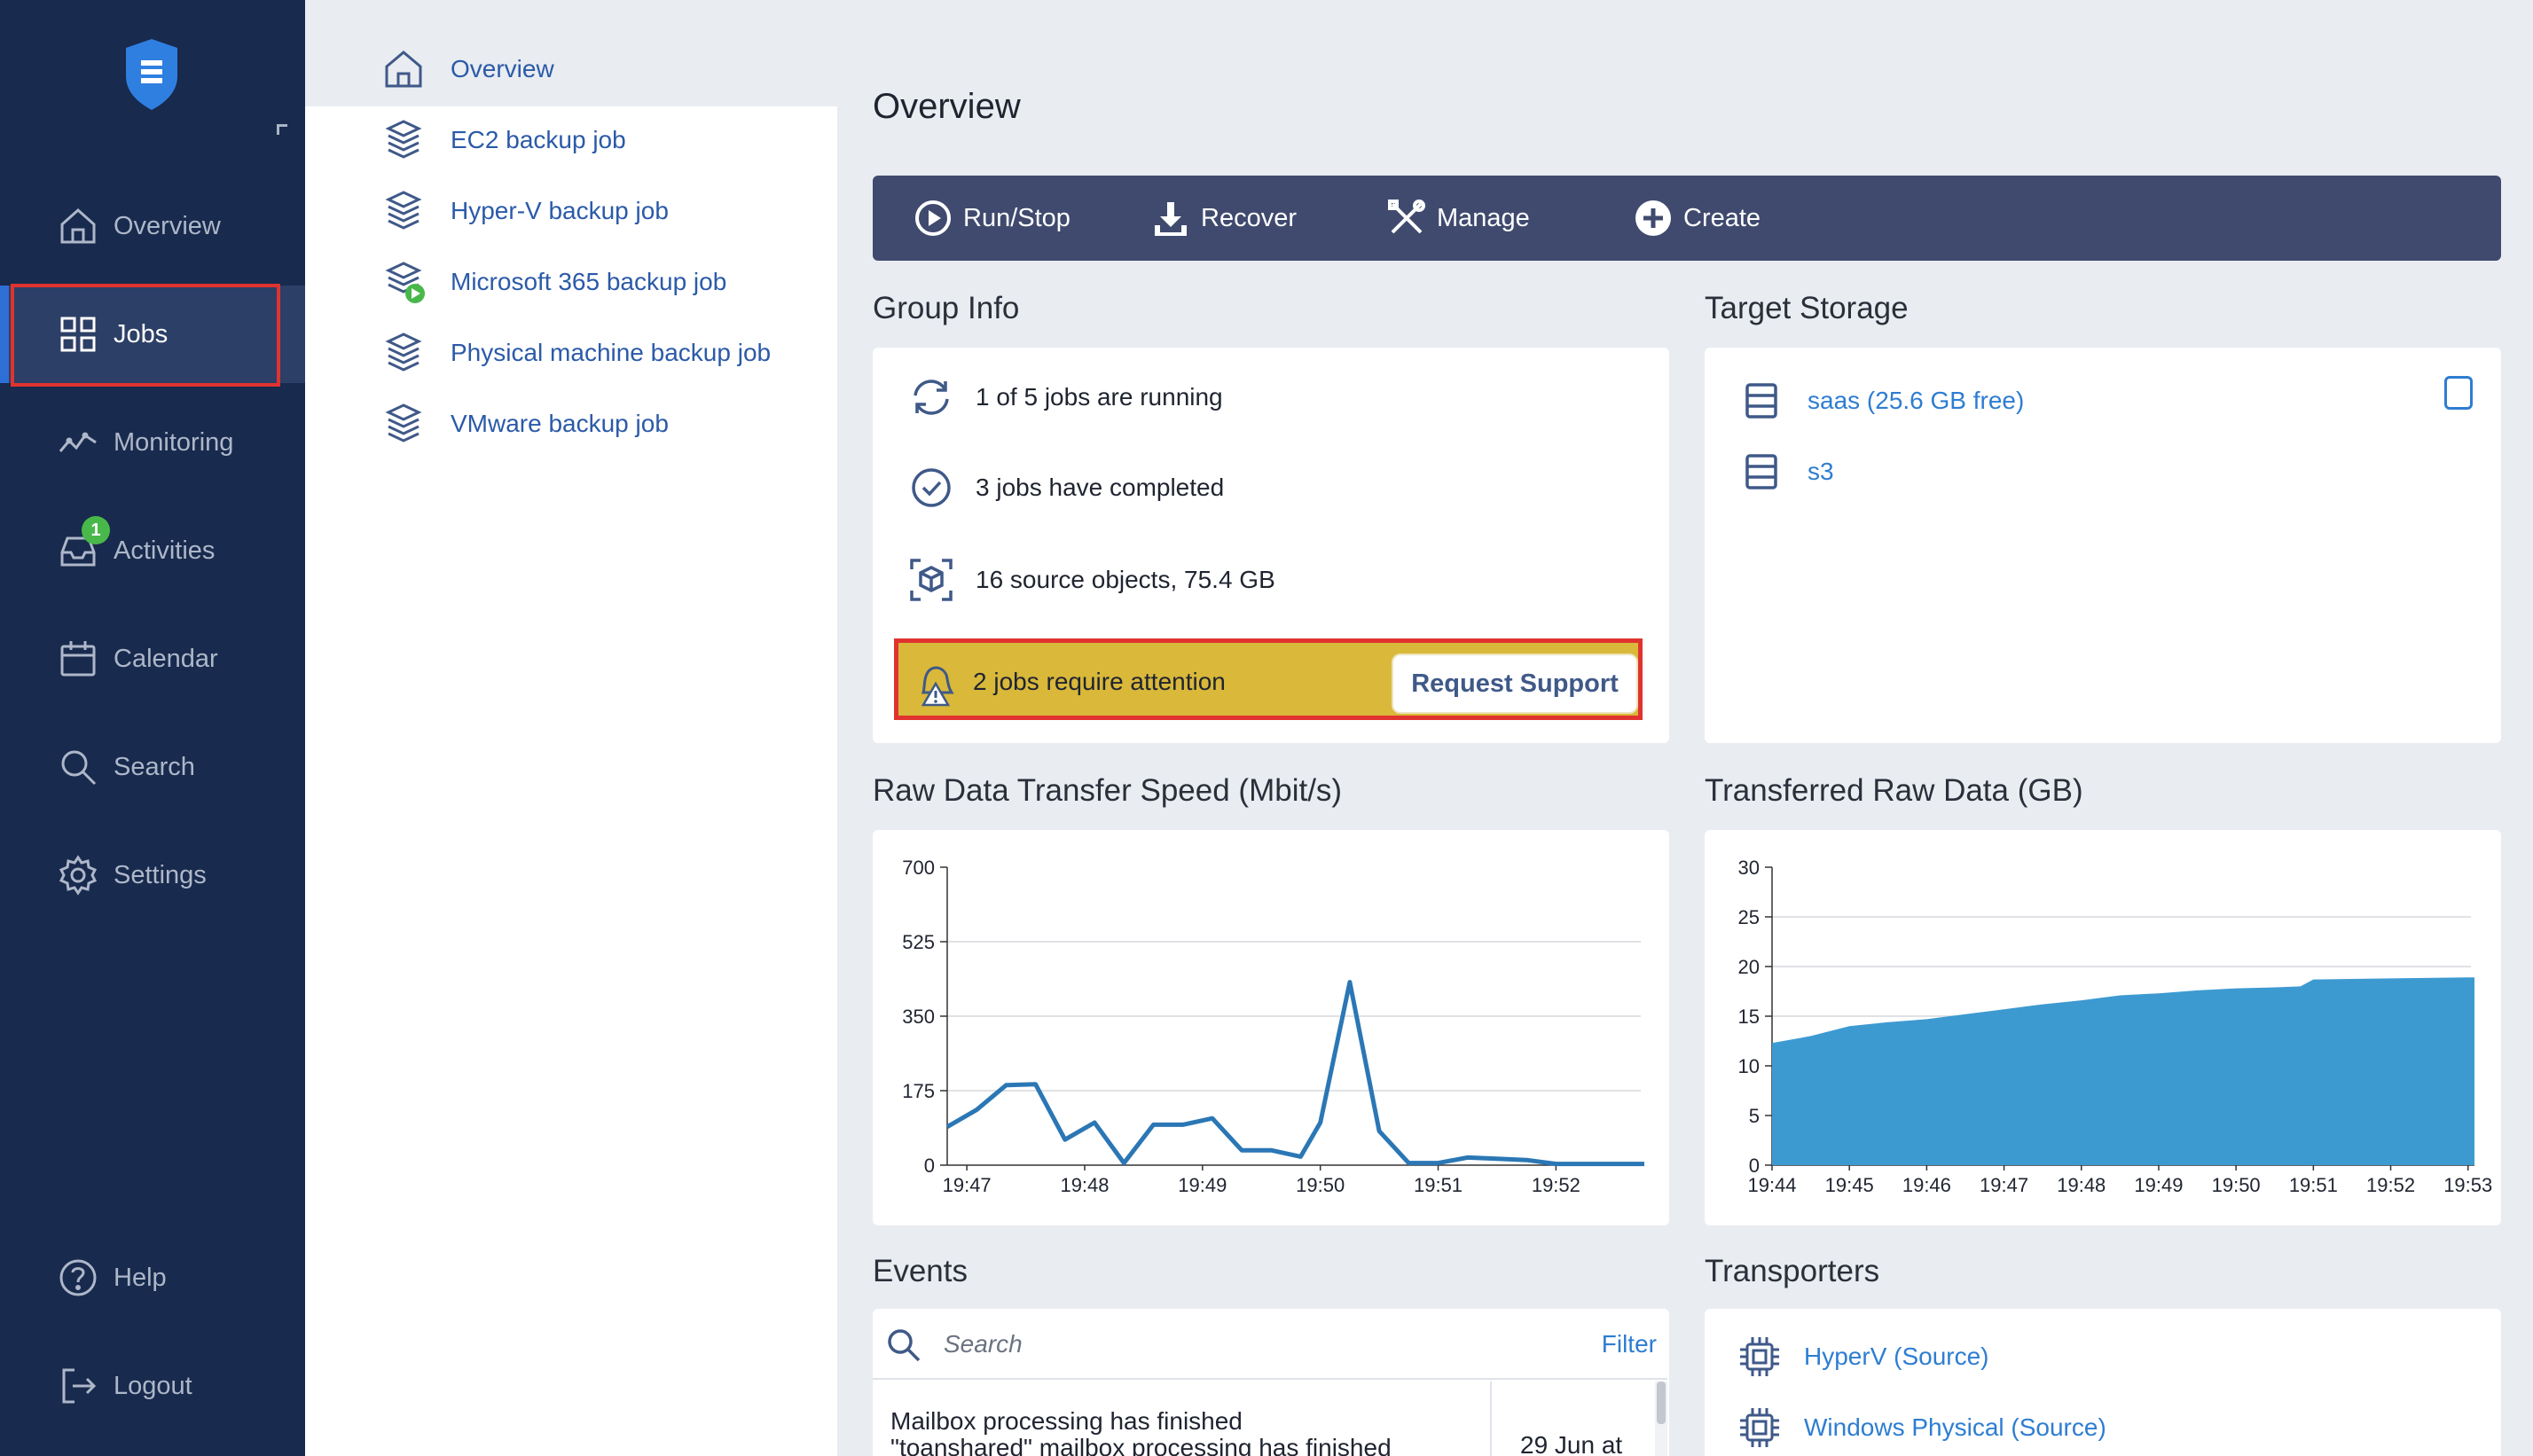 The height and width of the screenshot is (1456, 2533). I want to click on nav-item-calendar: Calendar, so click(152, 659).